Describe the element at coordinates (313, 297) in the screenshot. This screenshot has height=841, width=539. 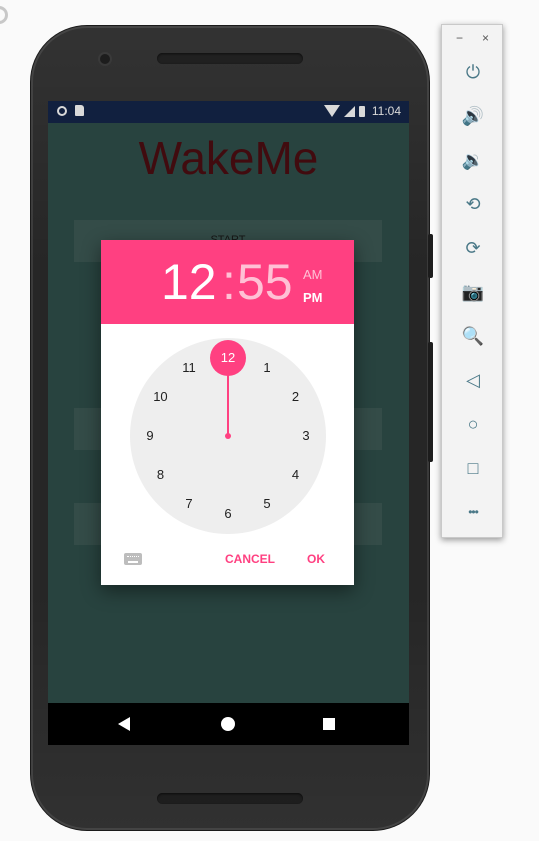
I see `pm-toggle: PM` at that location.